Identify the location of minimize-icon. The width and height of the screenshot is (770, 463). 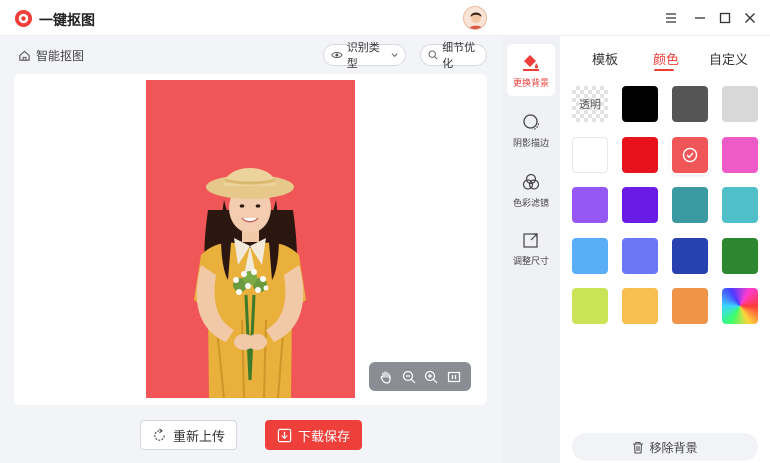
(700, 18).